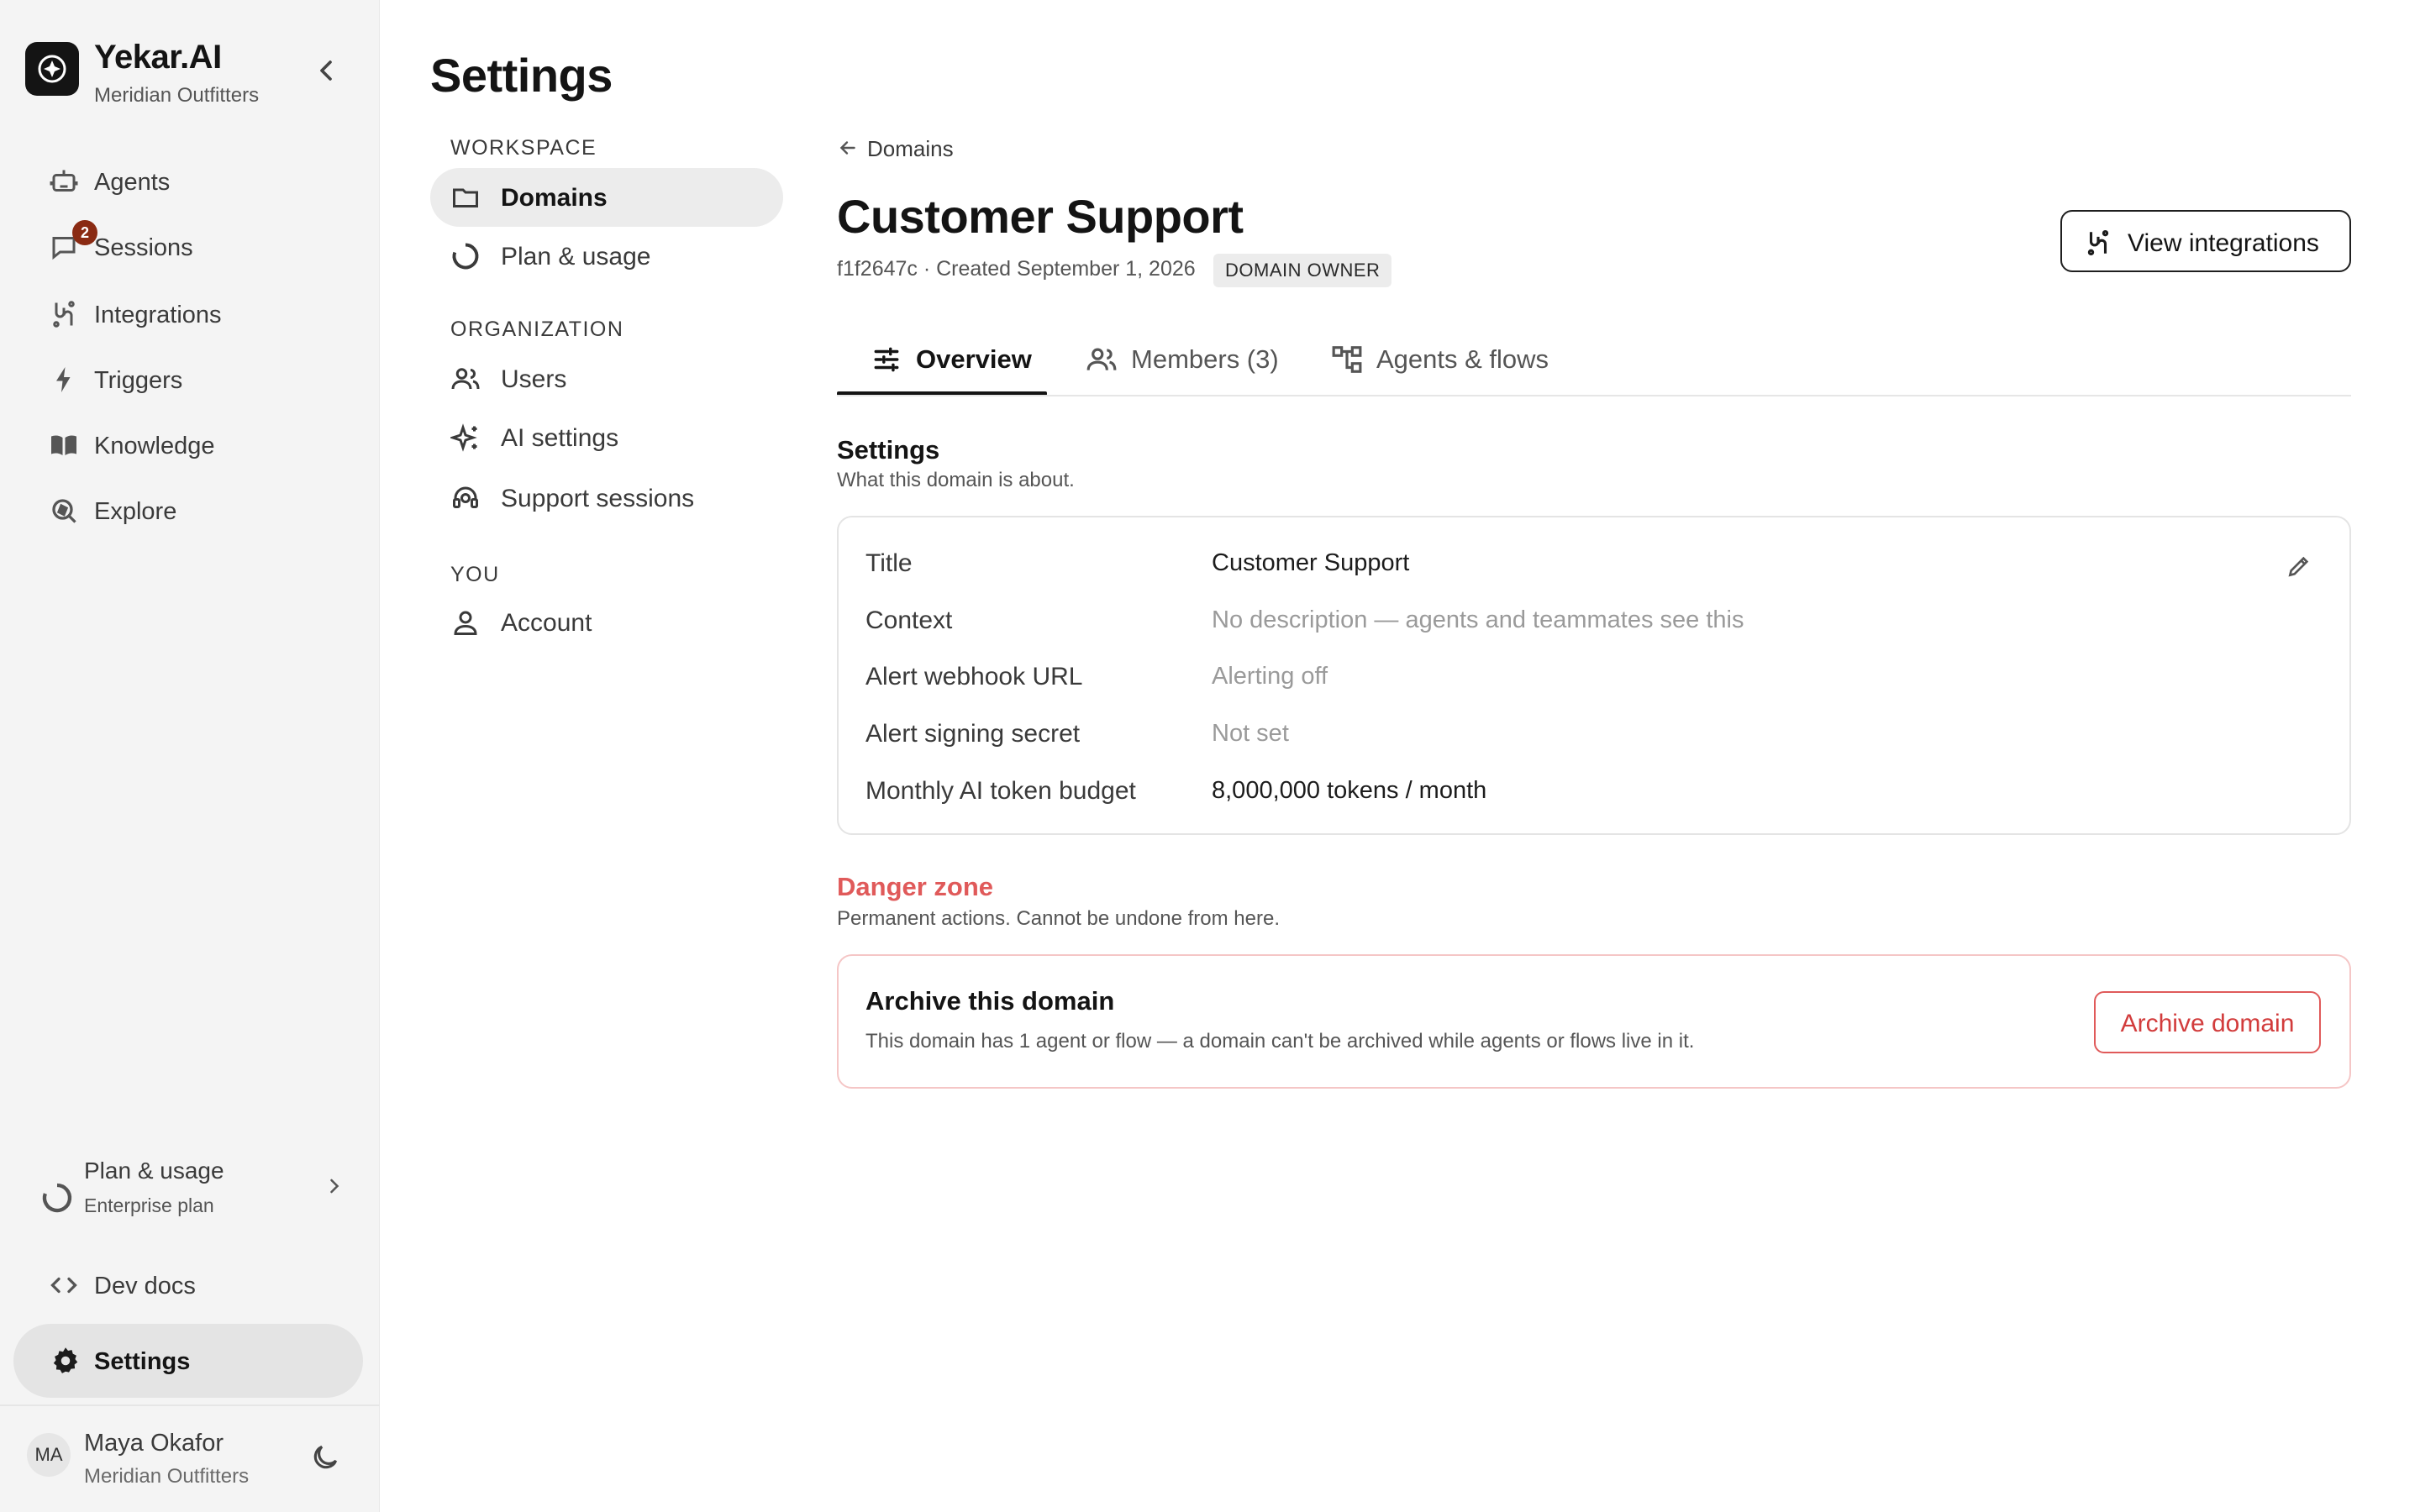  Describe the element at coordinates (974, 676) in the screenshot. I see `field-label-alert-webhook-url: Alert webhook URL` at that location.